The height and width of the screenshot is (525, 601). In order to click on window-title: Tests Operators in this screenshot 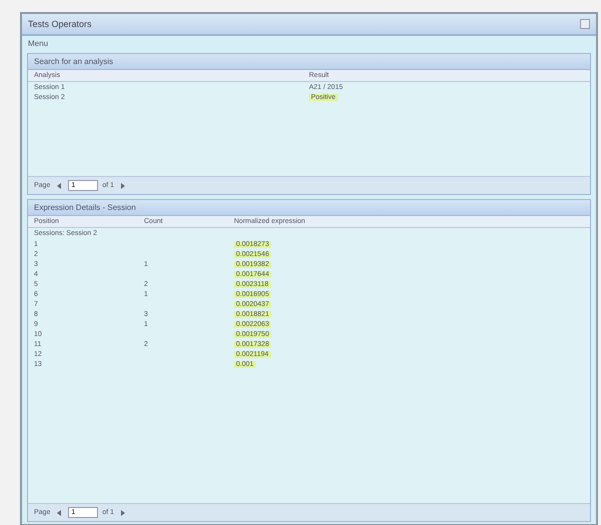, I will do `click(60, 24)`.